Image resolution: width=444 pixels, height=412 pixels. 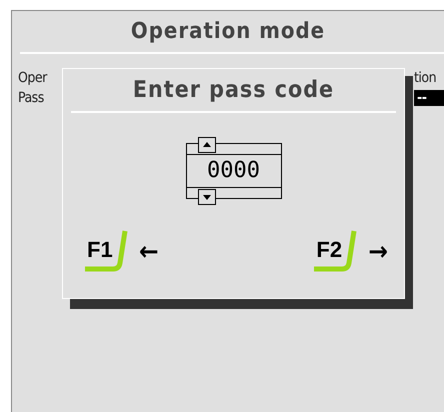 I want to click on dialog-title: Enter pass code, so click(x=234, y=90).